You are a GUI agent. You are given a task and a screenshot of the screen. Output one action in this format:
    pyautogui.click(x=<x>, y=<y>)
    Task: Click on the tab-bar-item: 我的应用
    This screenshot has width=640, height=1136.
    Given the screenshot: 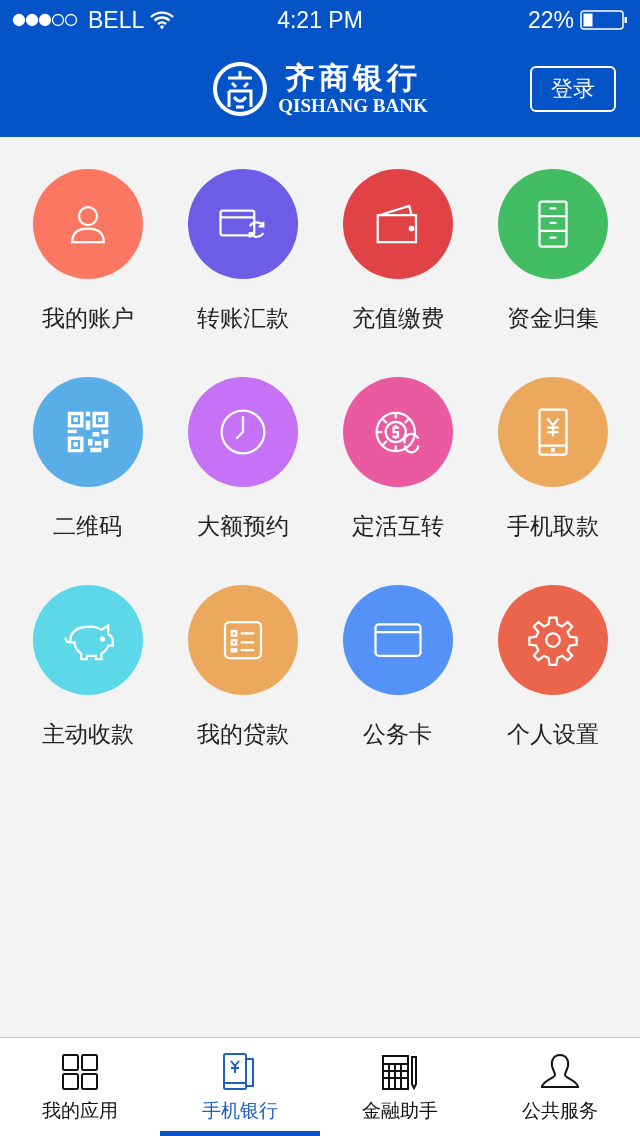 What is the action you would take?
    pyautogui.click(x=80, y=1087)
    